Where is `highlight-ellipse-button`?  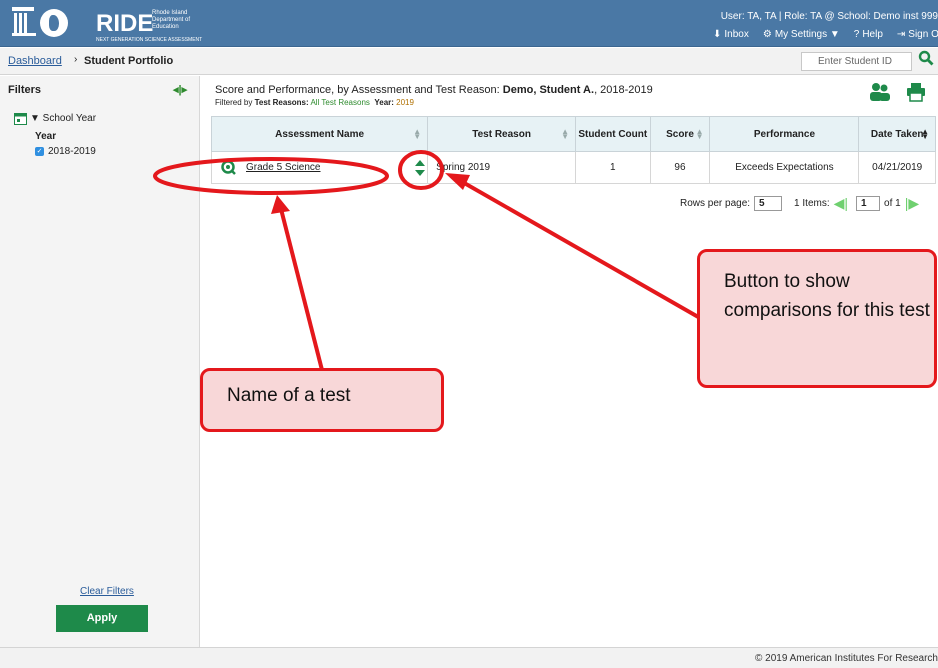 highlight-ellipse-button is located at coordinates (421, 170).